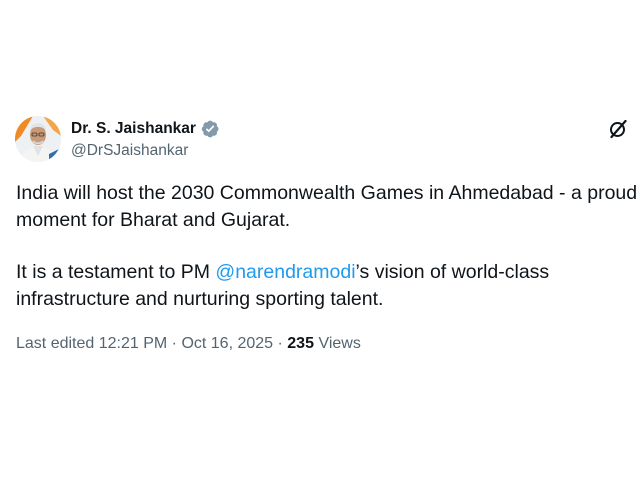 Image resolution: width=640 pixels, height=480 pixels. What do you see at coordinates (339, 343) in the screenshot?
I see `views-label: Views` at bounding box center [339, 343].